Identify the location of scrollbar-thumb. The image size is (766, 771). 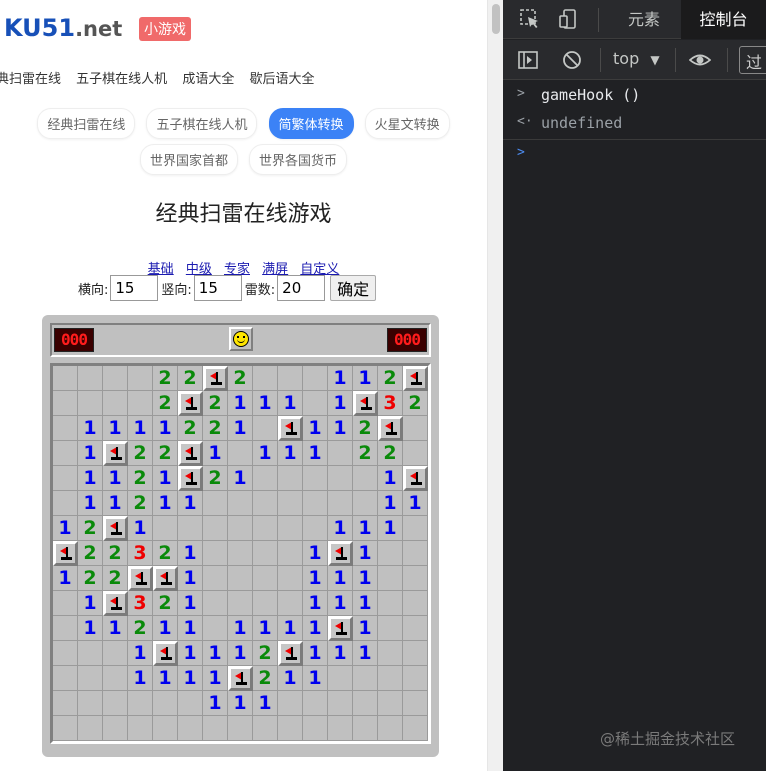
(496, 19).